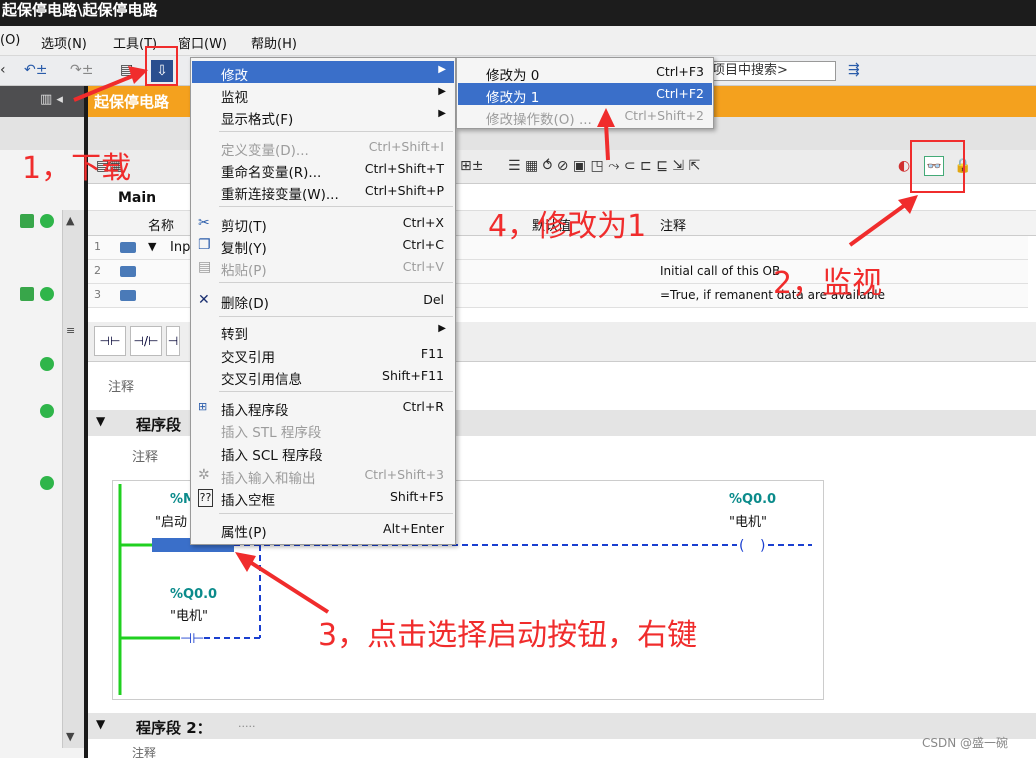 The height and width of the screenshot is (758, 1036). Describe the element at coordinates (567, 226) in the screenshot. I see `annotation-step4: 4，修改为1` at that location.